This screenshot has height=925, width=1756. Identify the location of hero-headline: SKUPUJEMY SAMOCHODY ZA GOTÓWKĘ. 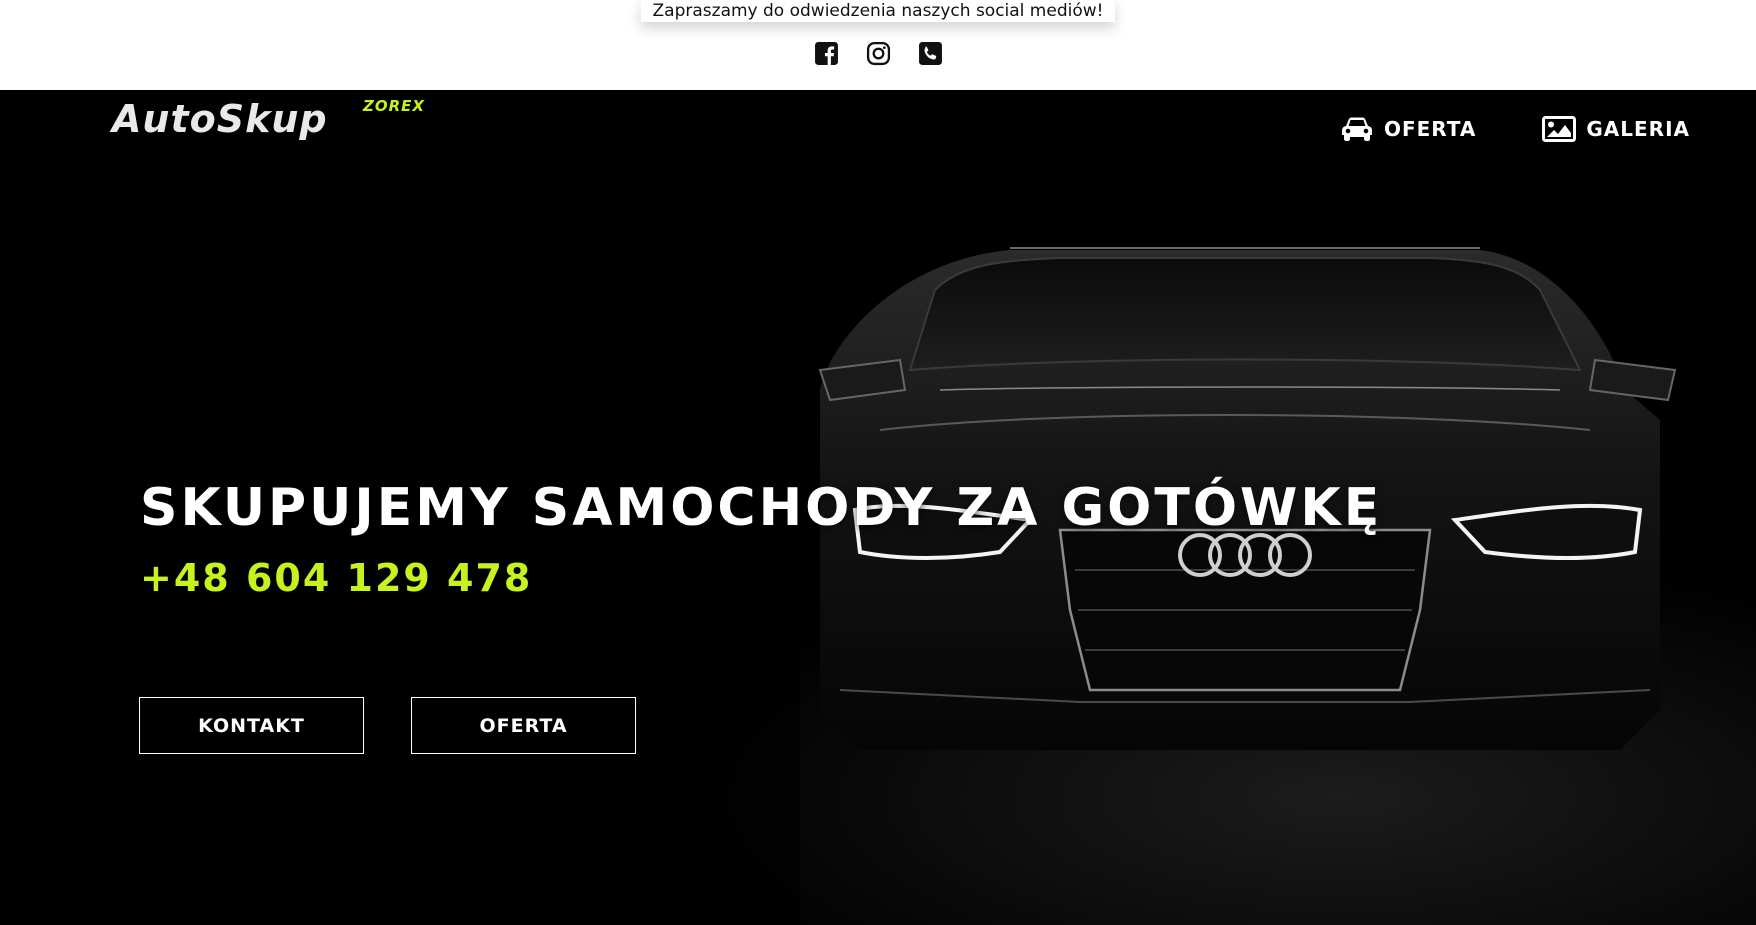
(761, 508).